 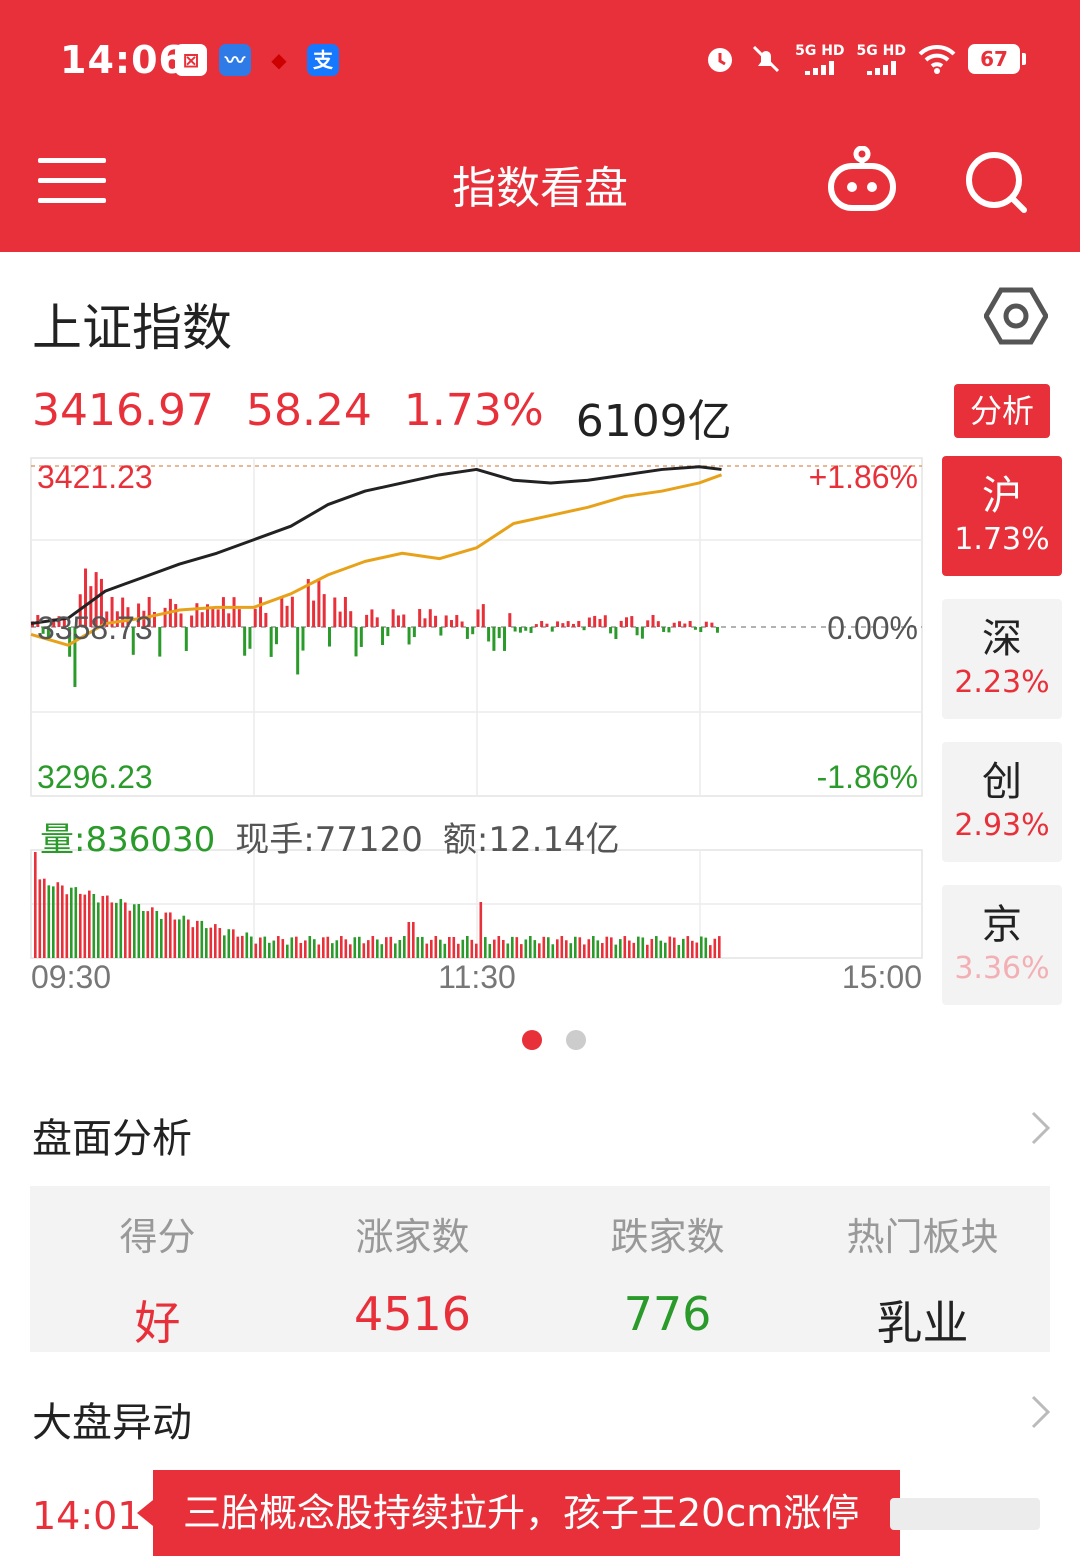 I want to click on volume-turnover: 额:12.14亿, so click(x=531, y=840).